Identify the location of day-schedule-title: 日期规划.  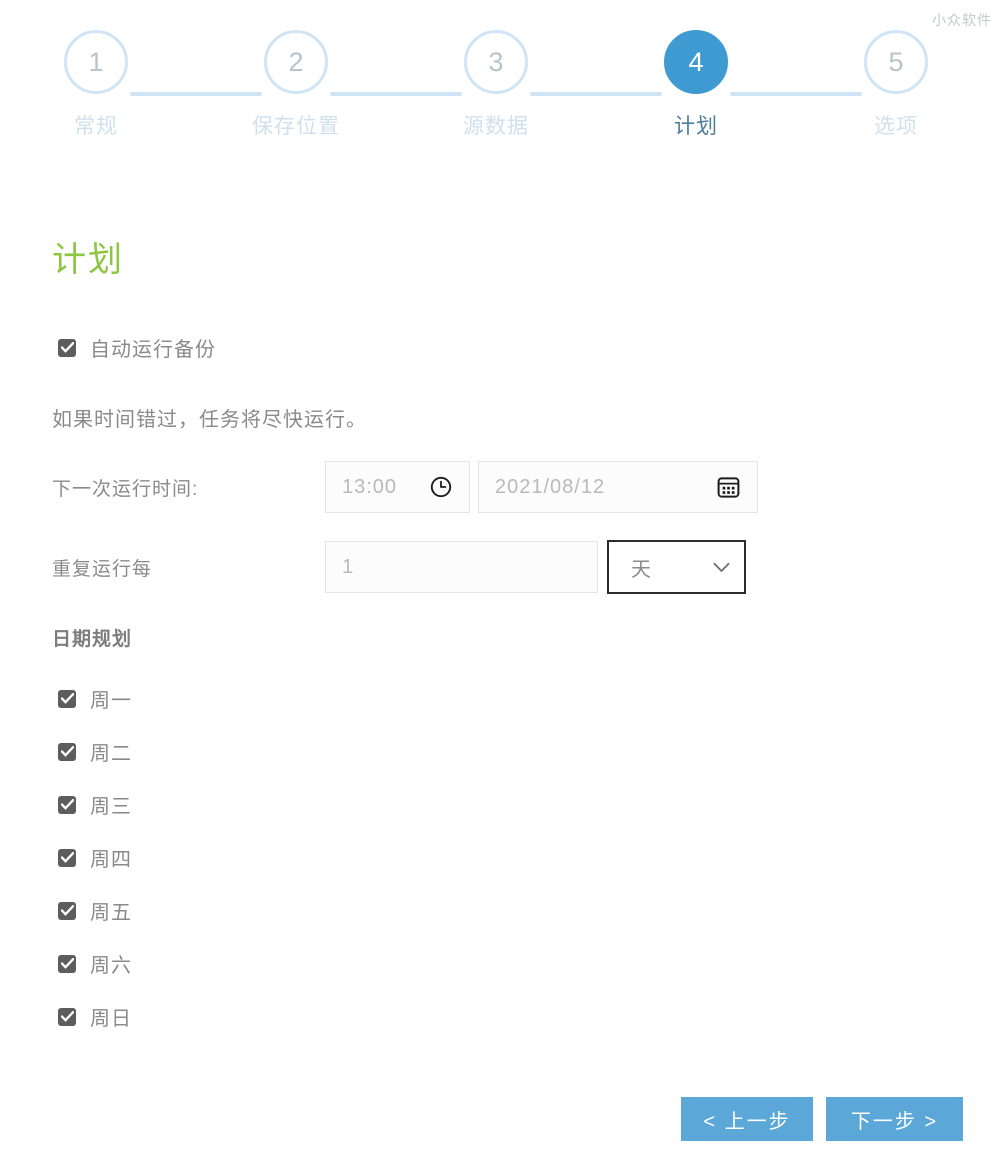
(92, 639).